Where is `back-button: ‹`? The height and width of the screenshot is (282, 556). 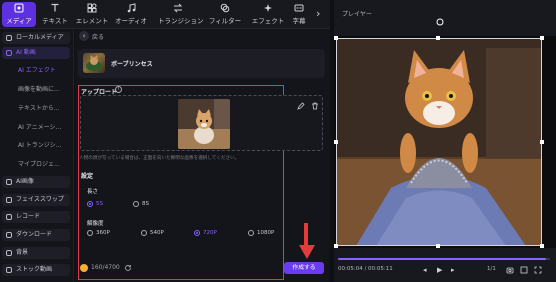 back-button: ‹ is located at coordinates (84, 36).